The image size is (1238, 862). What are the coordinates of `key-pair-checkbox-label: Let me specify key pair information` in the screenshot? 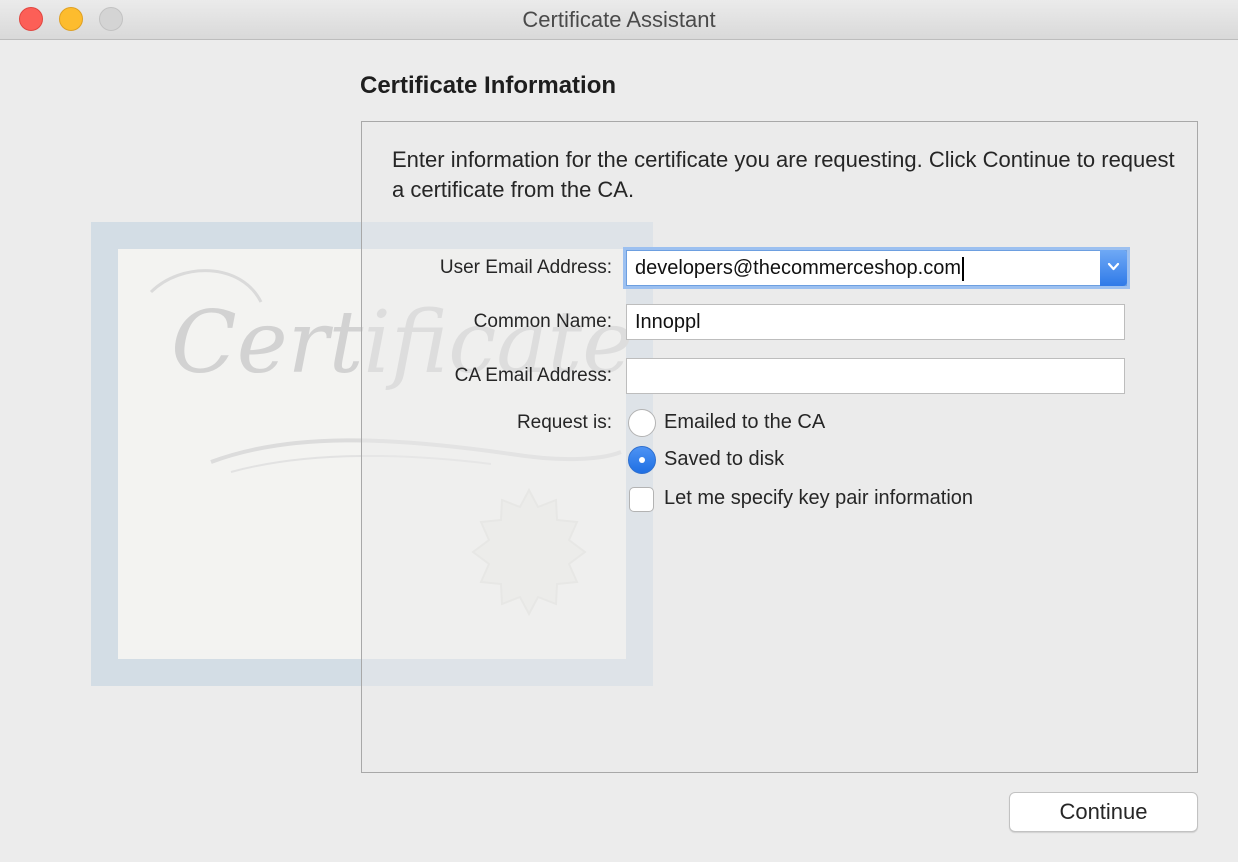 It's located at (818, 498).